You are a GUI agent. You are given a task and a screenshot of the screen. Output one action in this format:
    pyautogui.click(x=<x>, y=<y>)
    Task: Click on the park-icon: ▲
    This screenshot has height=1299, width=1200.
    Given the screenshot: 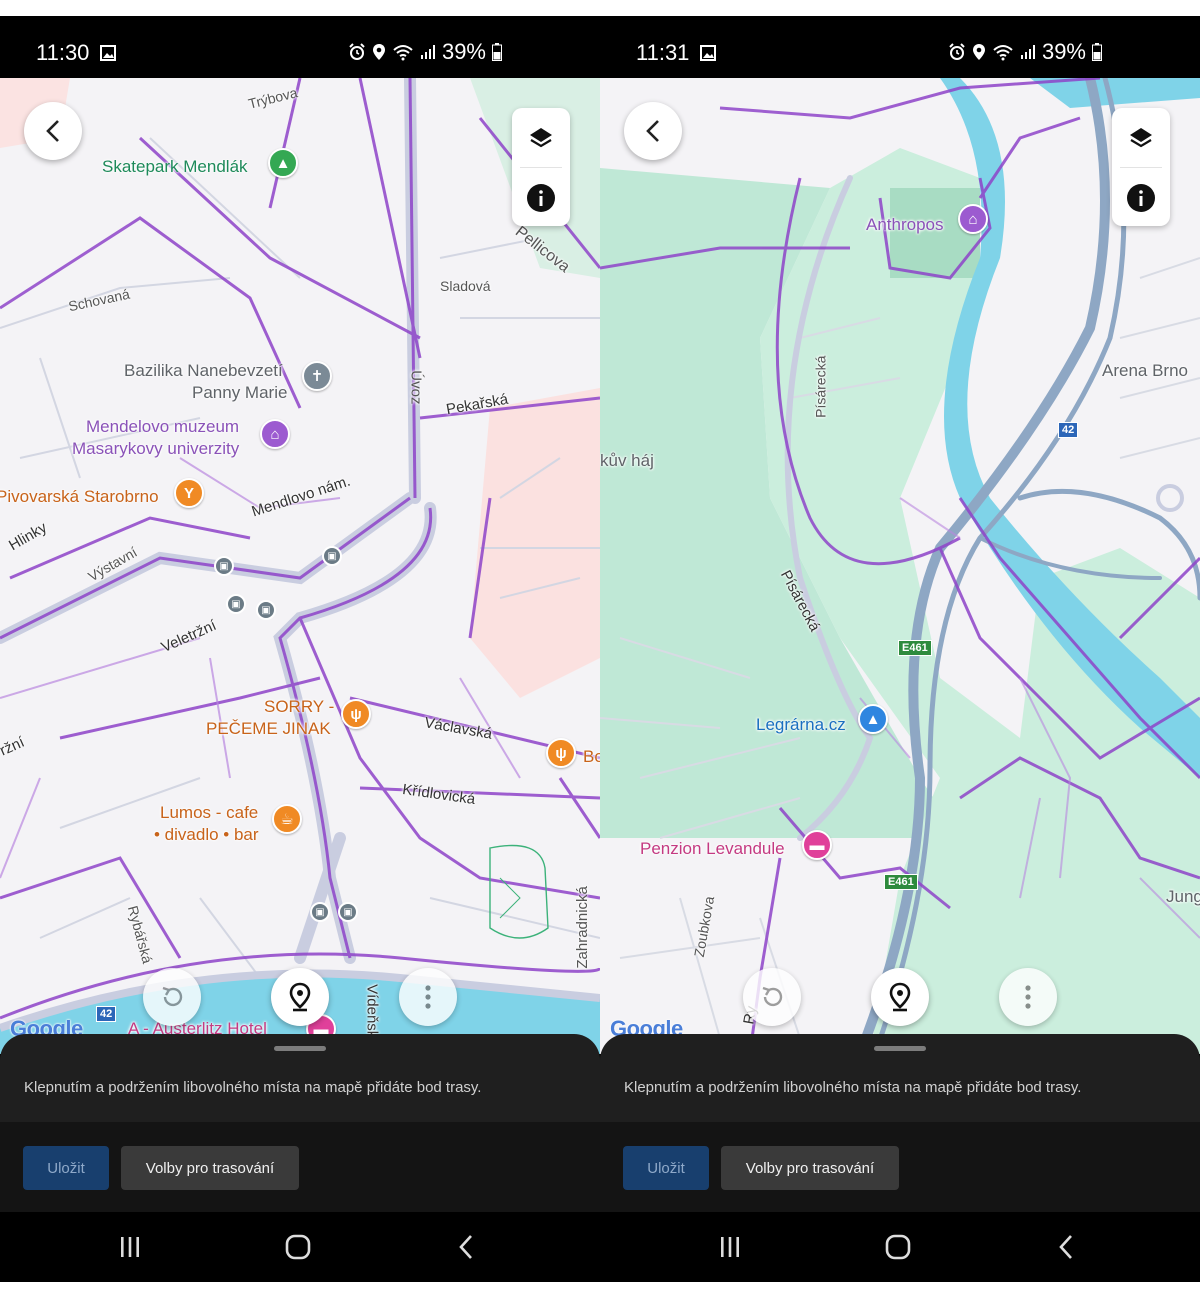 What is the action you would take?
    pyautogui.click(x=283, y=163)
    